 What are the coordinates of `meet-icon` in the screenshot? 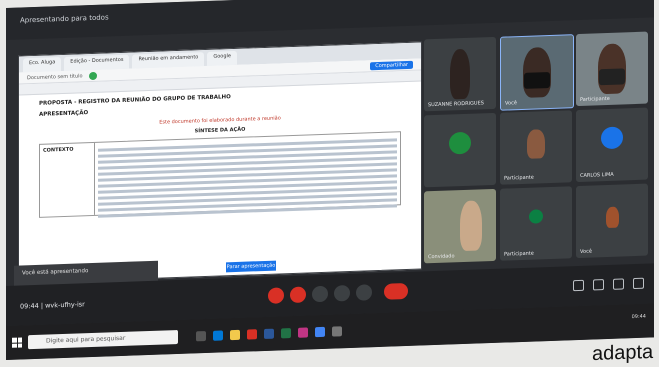 It's located at (92, 75).